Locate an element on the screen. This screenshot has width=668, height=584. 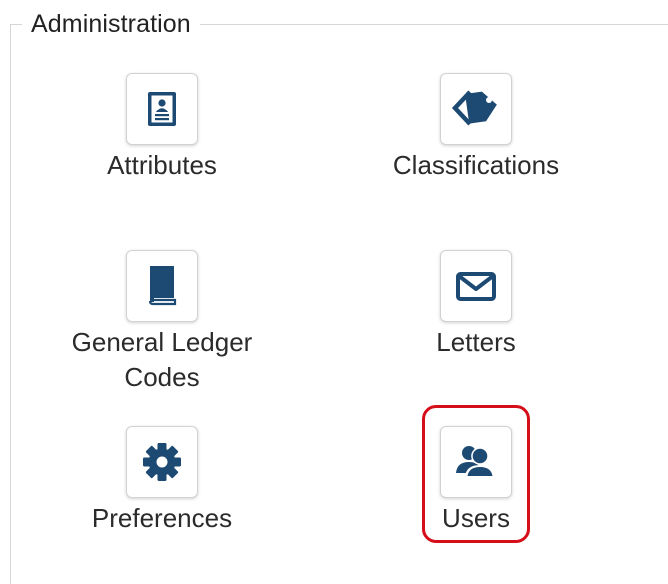
tags-icon is located at coordinates (474, 108).